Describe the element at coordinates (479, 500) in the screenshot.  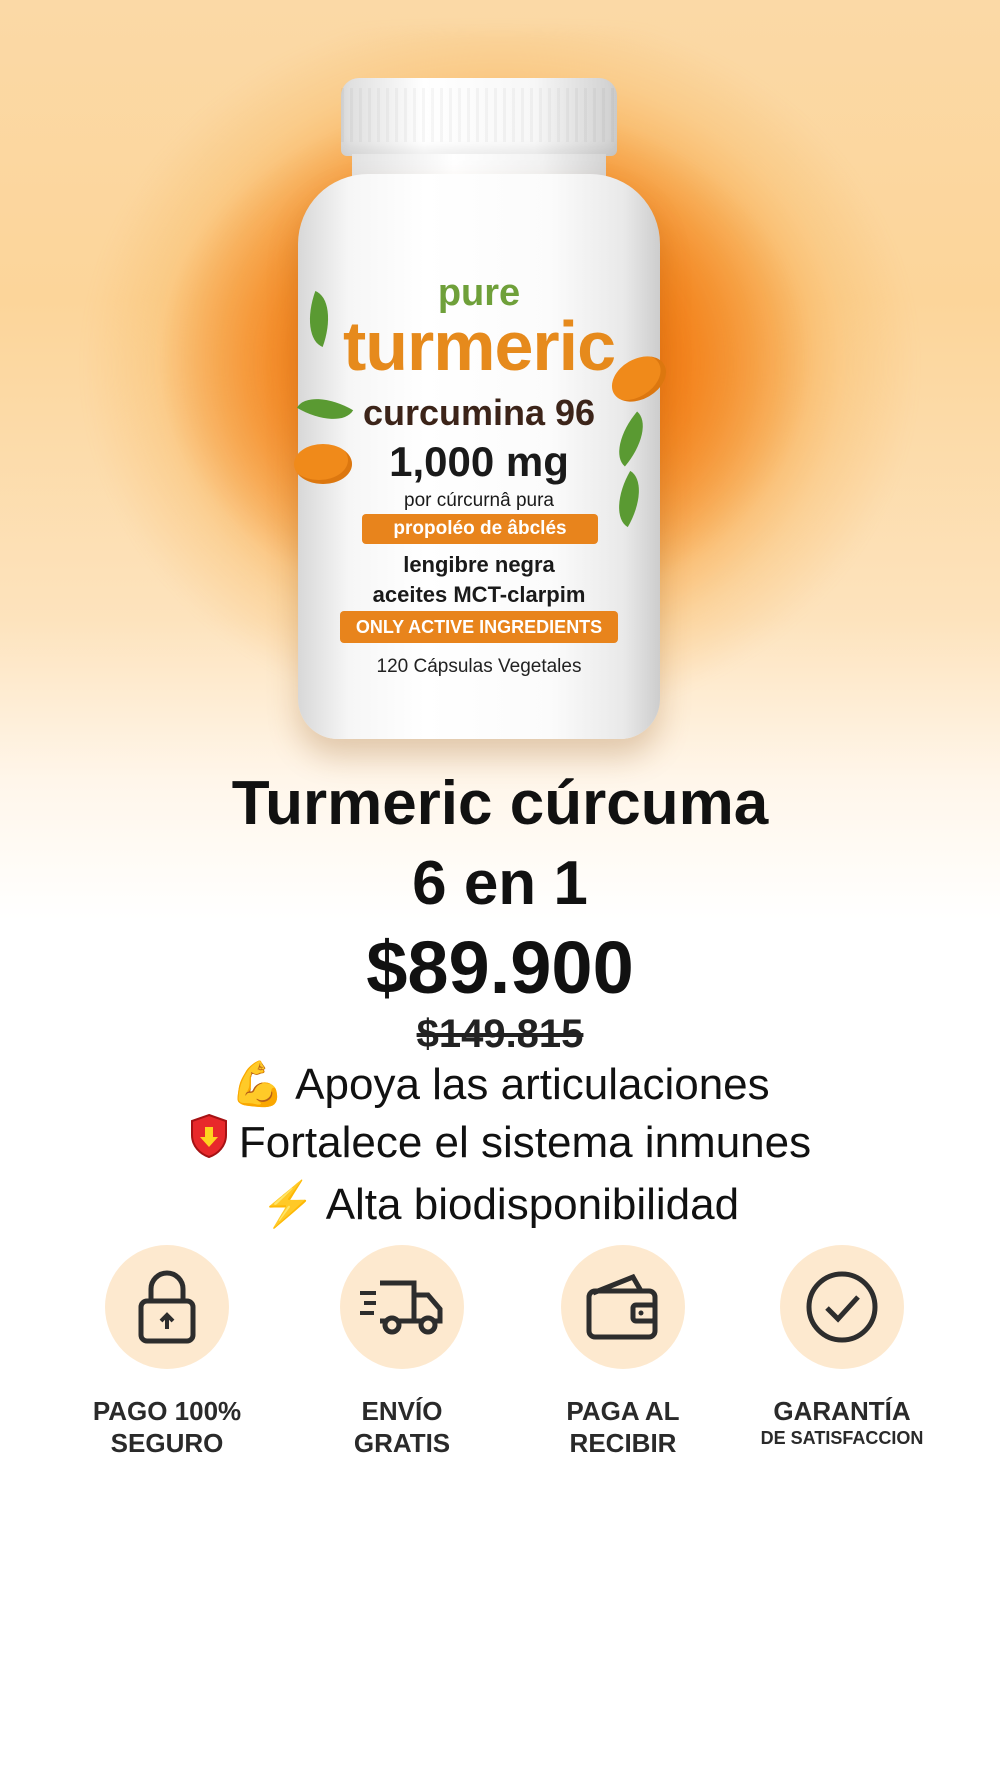
I see `bottle-label-per: por cúrcurnâ pura` at that location.